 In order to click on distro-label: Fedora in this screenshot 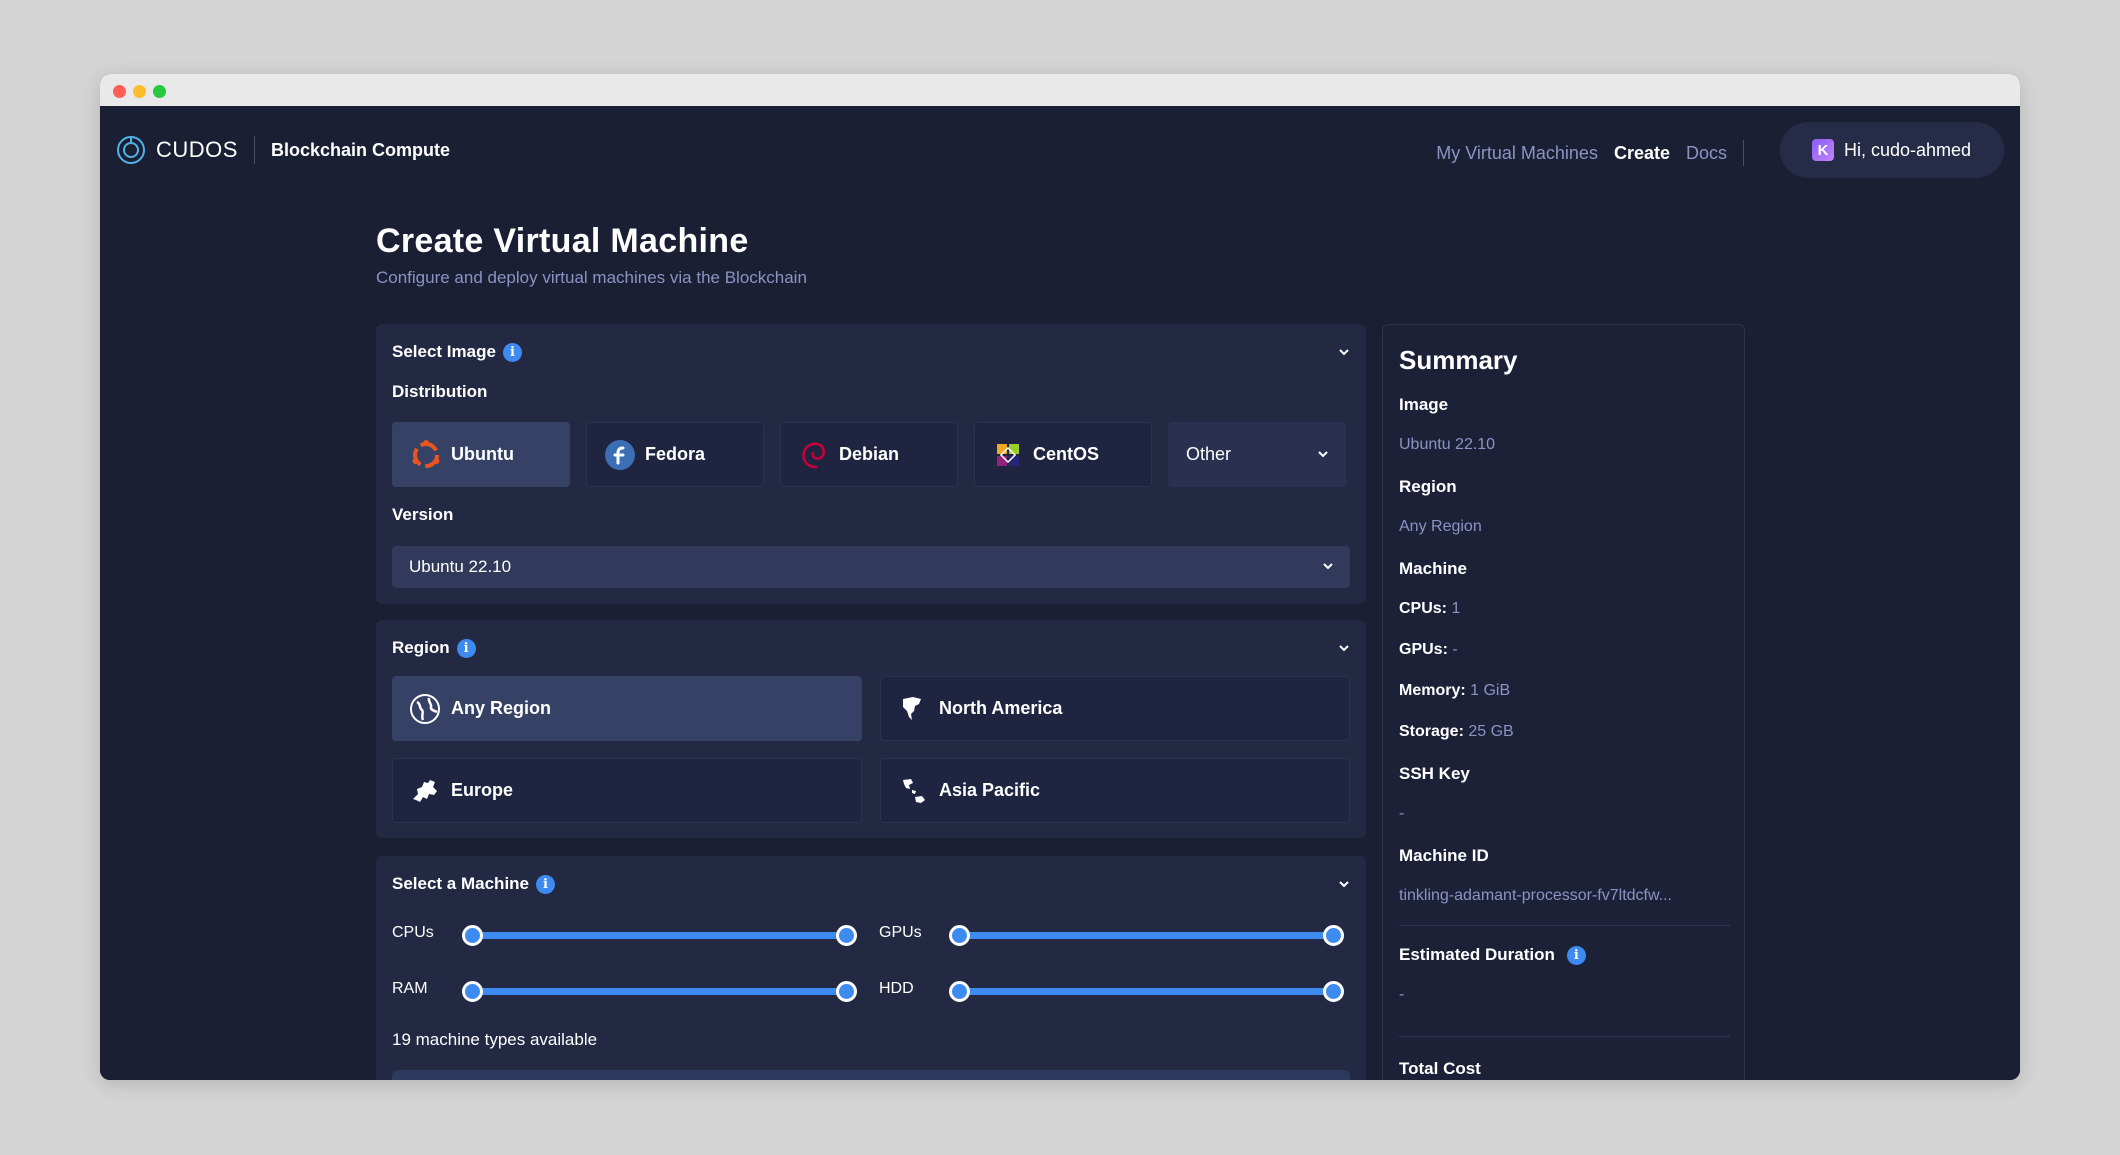, I will do `click(675, 454)`.